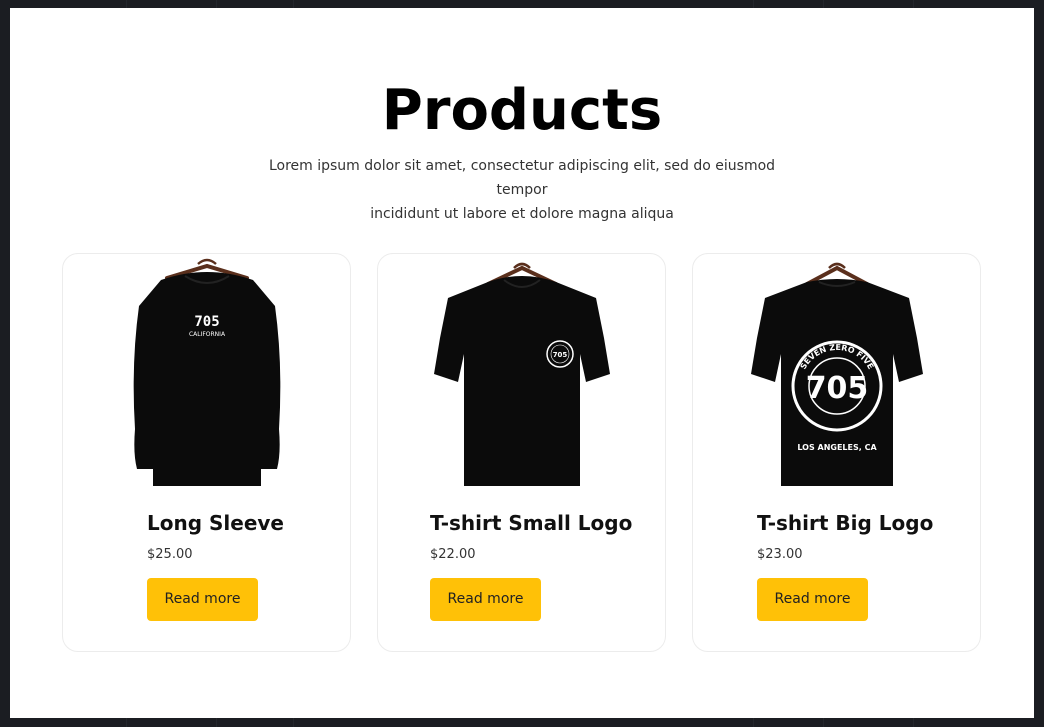 The width and height of the screenshot is (1044, 727). I want to click on long-sleeve-shirt-image: 705 CALIFORNIA, so click(207, 370).